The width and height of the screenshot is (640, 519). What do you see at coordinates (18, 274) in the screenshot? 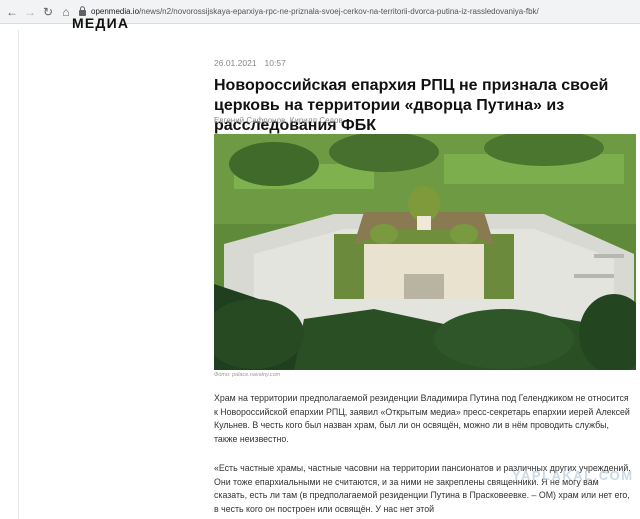
I see `divider` at bounding box center [18, 274].